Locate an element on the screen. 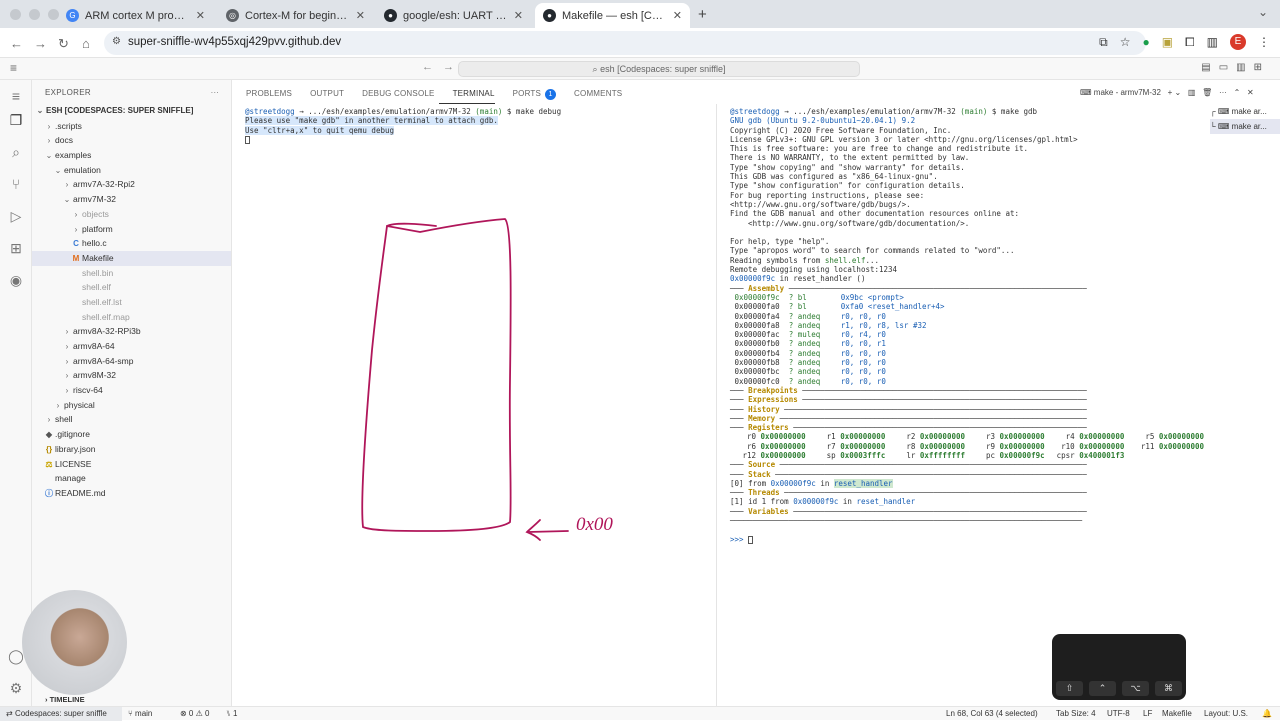  remote-label: Codespaces: super sniffle is located at coordinates (60, 713).